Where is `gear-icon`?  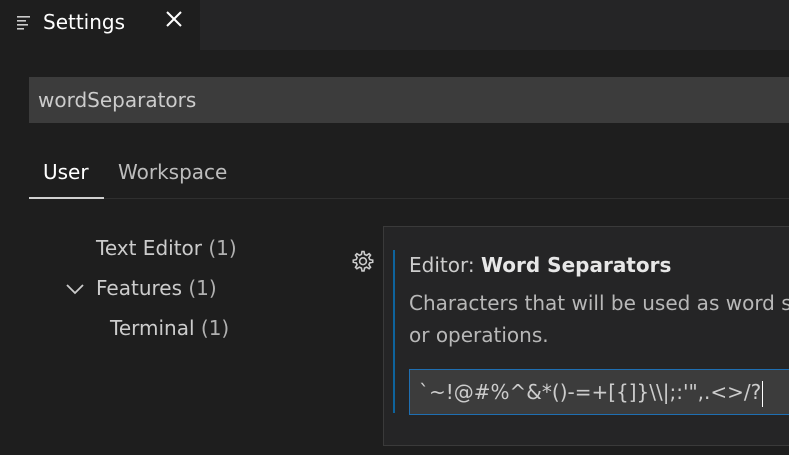 gear-icon is located at coordinates (363, 261).